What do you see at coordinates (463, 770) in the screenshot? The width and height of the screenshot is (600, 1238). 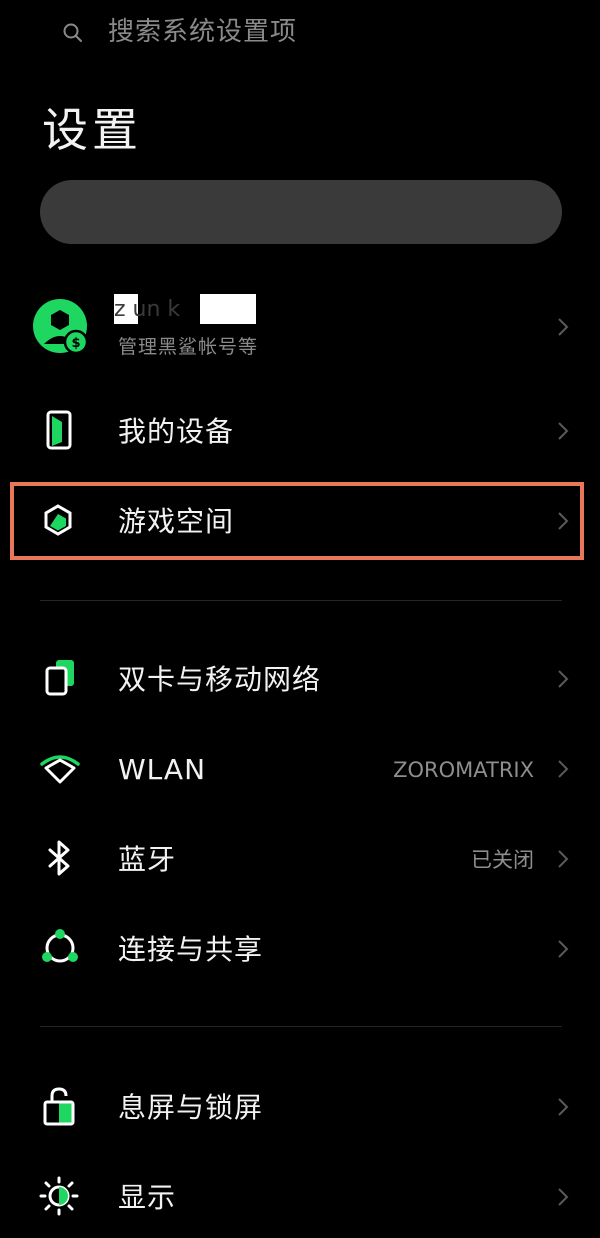 I see `wifi-network-name: ZOROMATRIX` at bounding box center [463, 770].